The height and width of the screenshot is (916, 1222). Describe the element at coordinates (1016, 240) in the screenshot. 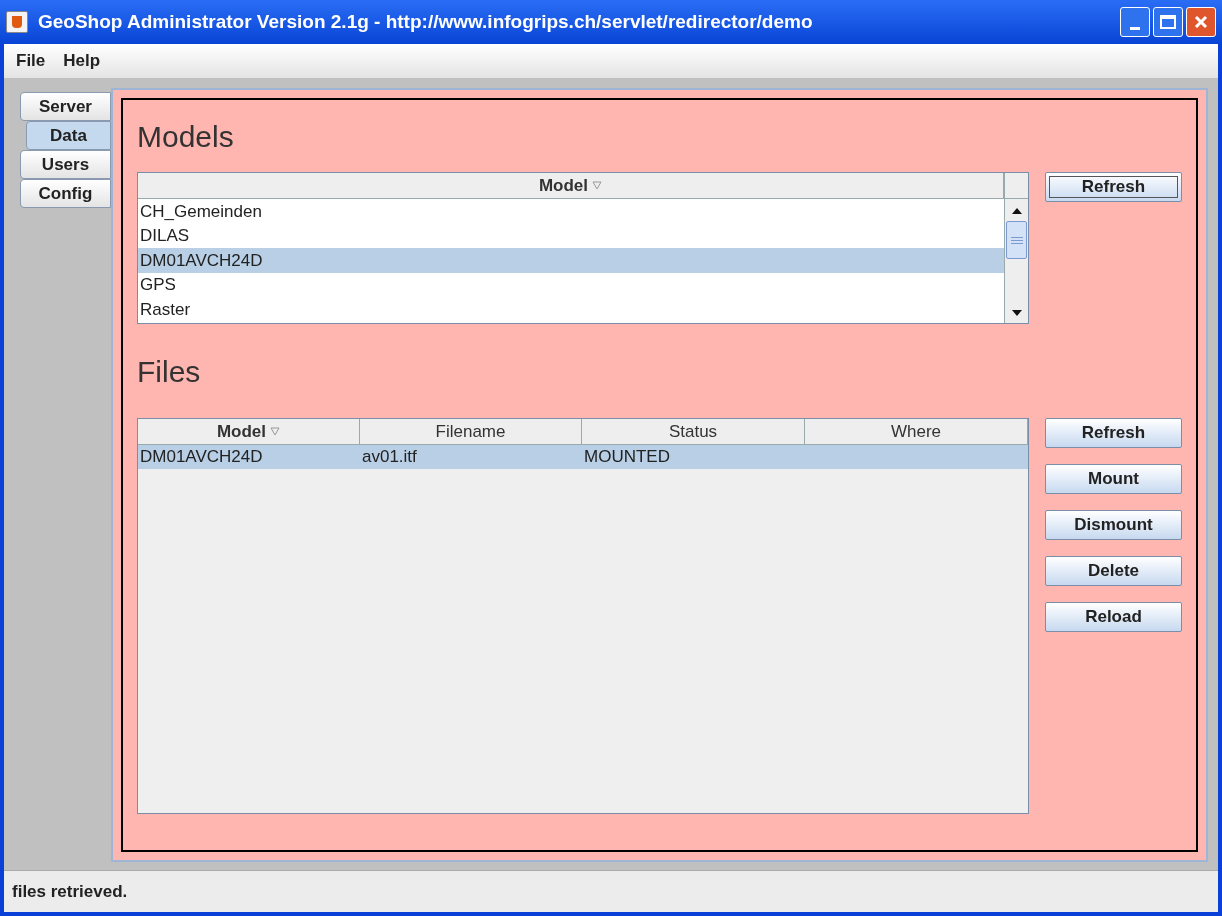

I see `scroll-thumb` at that location.